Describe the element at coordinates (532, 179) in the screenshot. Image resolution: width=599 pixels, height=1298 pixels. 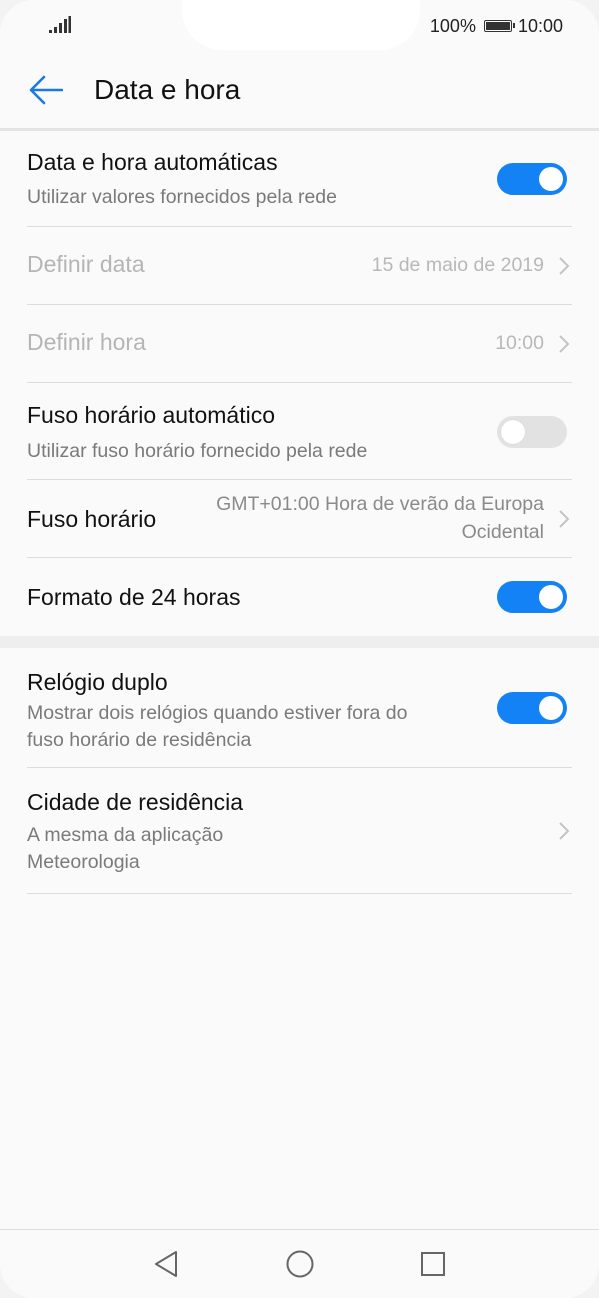
I see `auto-datetime-toggle` at that location.